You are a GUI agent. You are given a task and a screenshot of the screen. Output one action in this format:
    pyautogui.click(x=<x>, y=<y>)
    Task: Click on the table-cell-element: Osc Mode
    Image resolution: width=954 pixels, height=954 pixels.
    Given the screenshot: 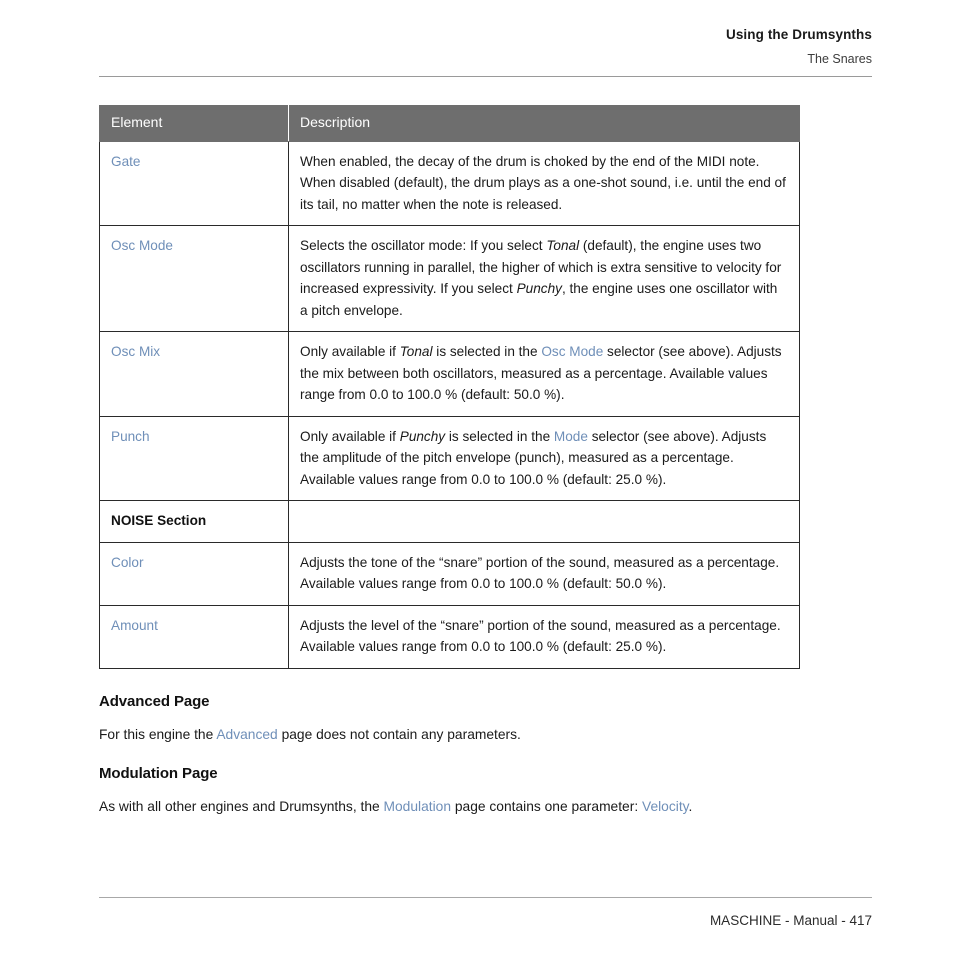 What is the action you would take?
    pyautogui.click(x=194, y=278)
    